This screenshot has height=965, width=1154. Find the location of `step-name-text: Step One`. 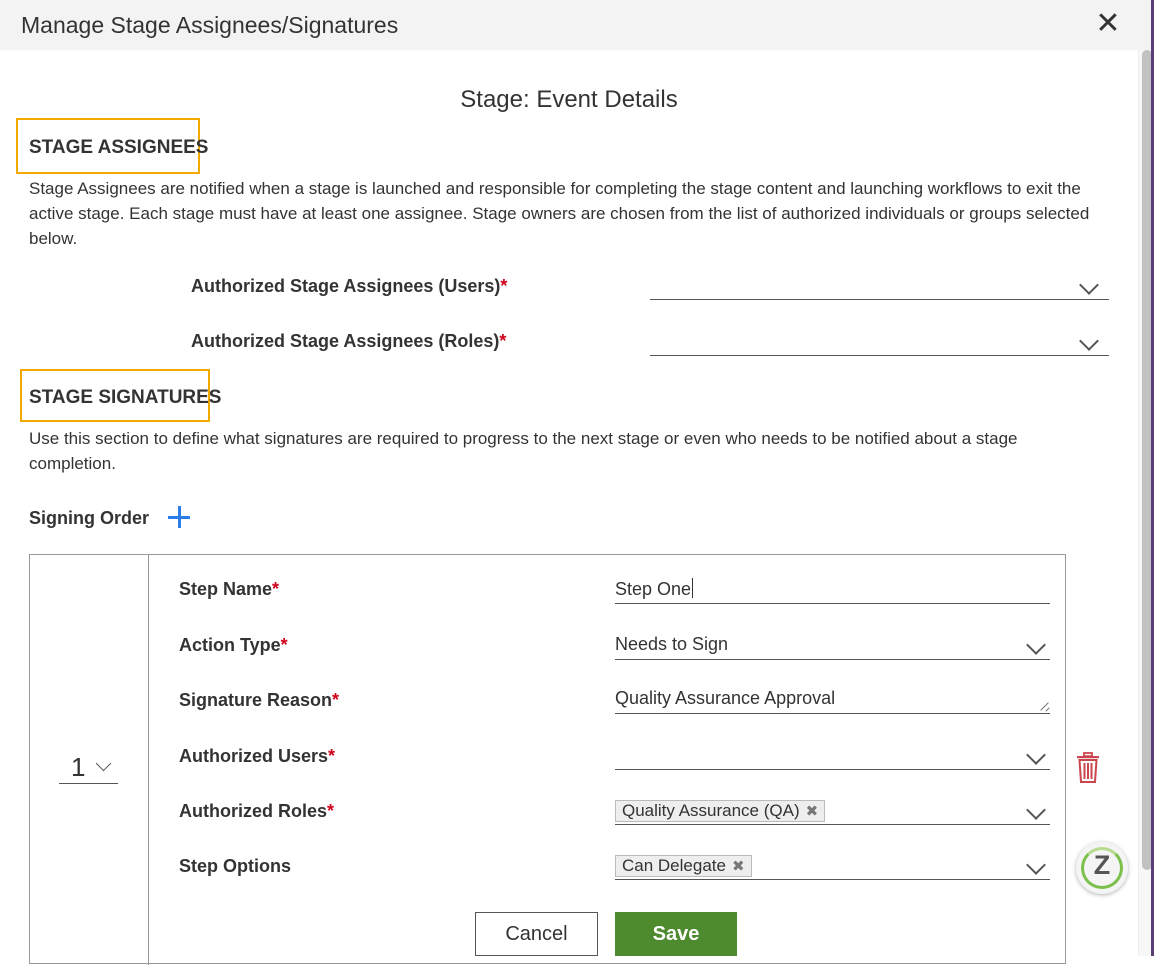

step-name-text: Step One is located at coordinates (653, 589).